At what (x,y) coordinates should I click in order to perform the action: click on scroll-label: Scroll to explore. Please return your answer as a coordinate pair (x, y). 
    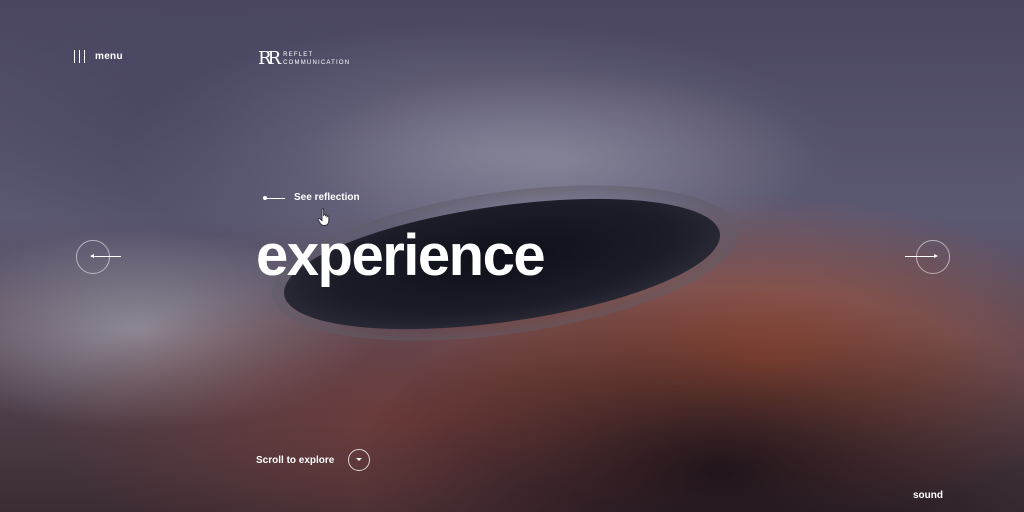
    Looking at the image, I should click on (295, 460).